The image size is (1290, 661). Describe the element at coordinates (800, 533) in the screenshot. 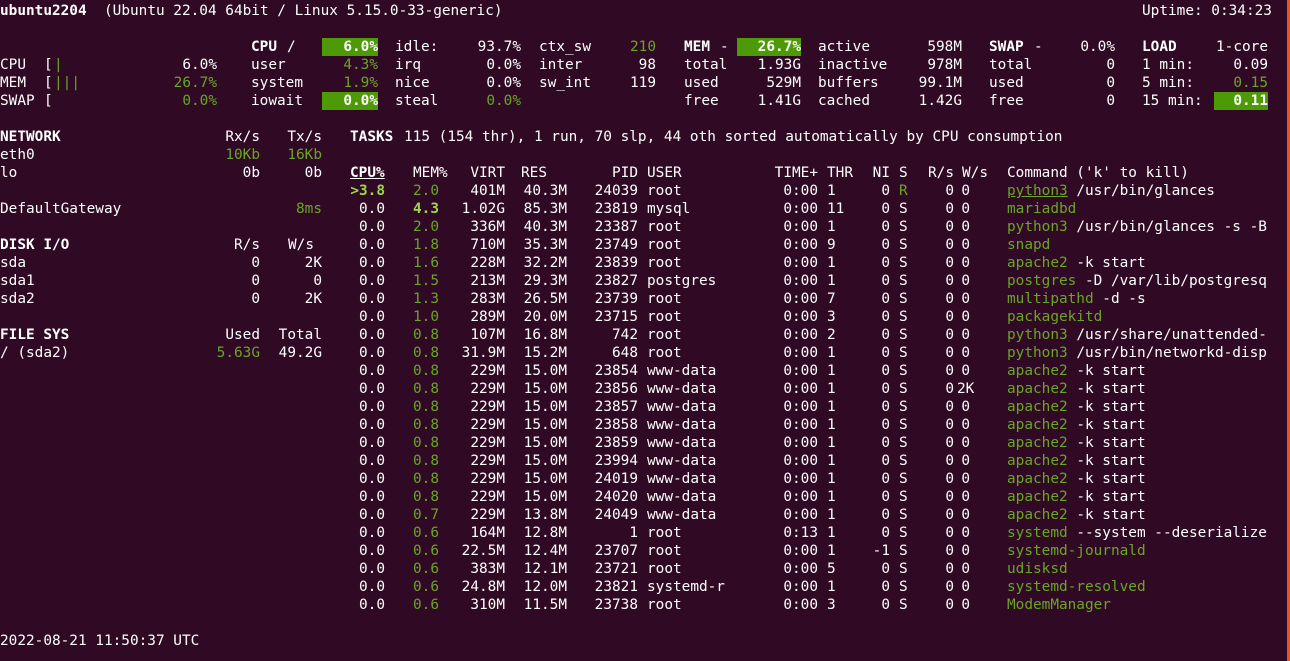

I see `proc-time: 0:13` at that location.